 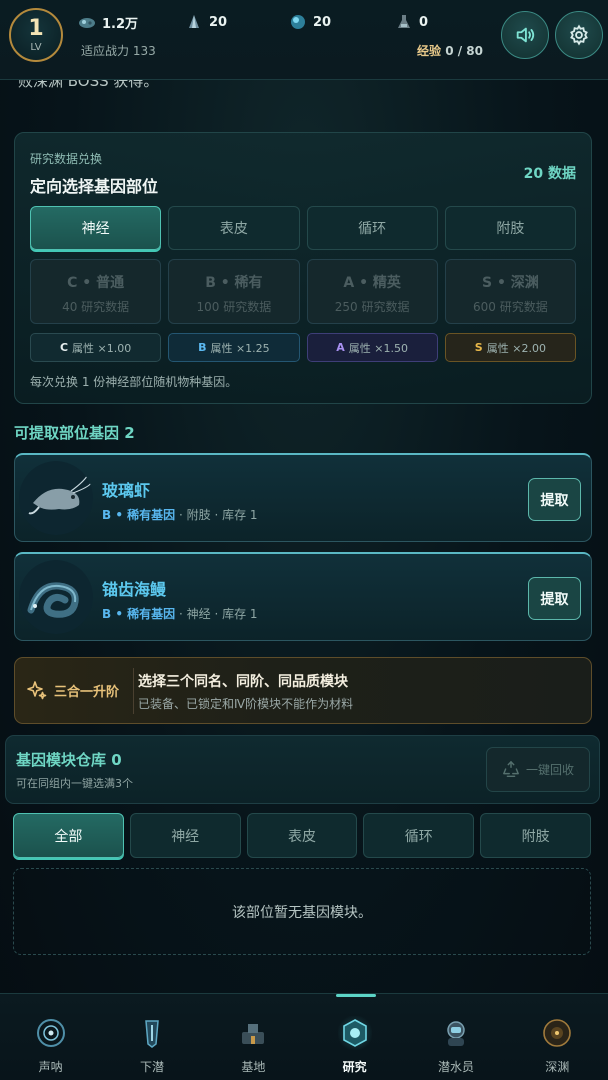 I want to click on attribute-multipliers: C 属性 ×1.00 B 属性 ×1.25 A 属性 ×1.50 S 属性 ×2.00, so click(x=303, y=347).